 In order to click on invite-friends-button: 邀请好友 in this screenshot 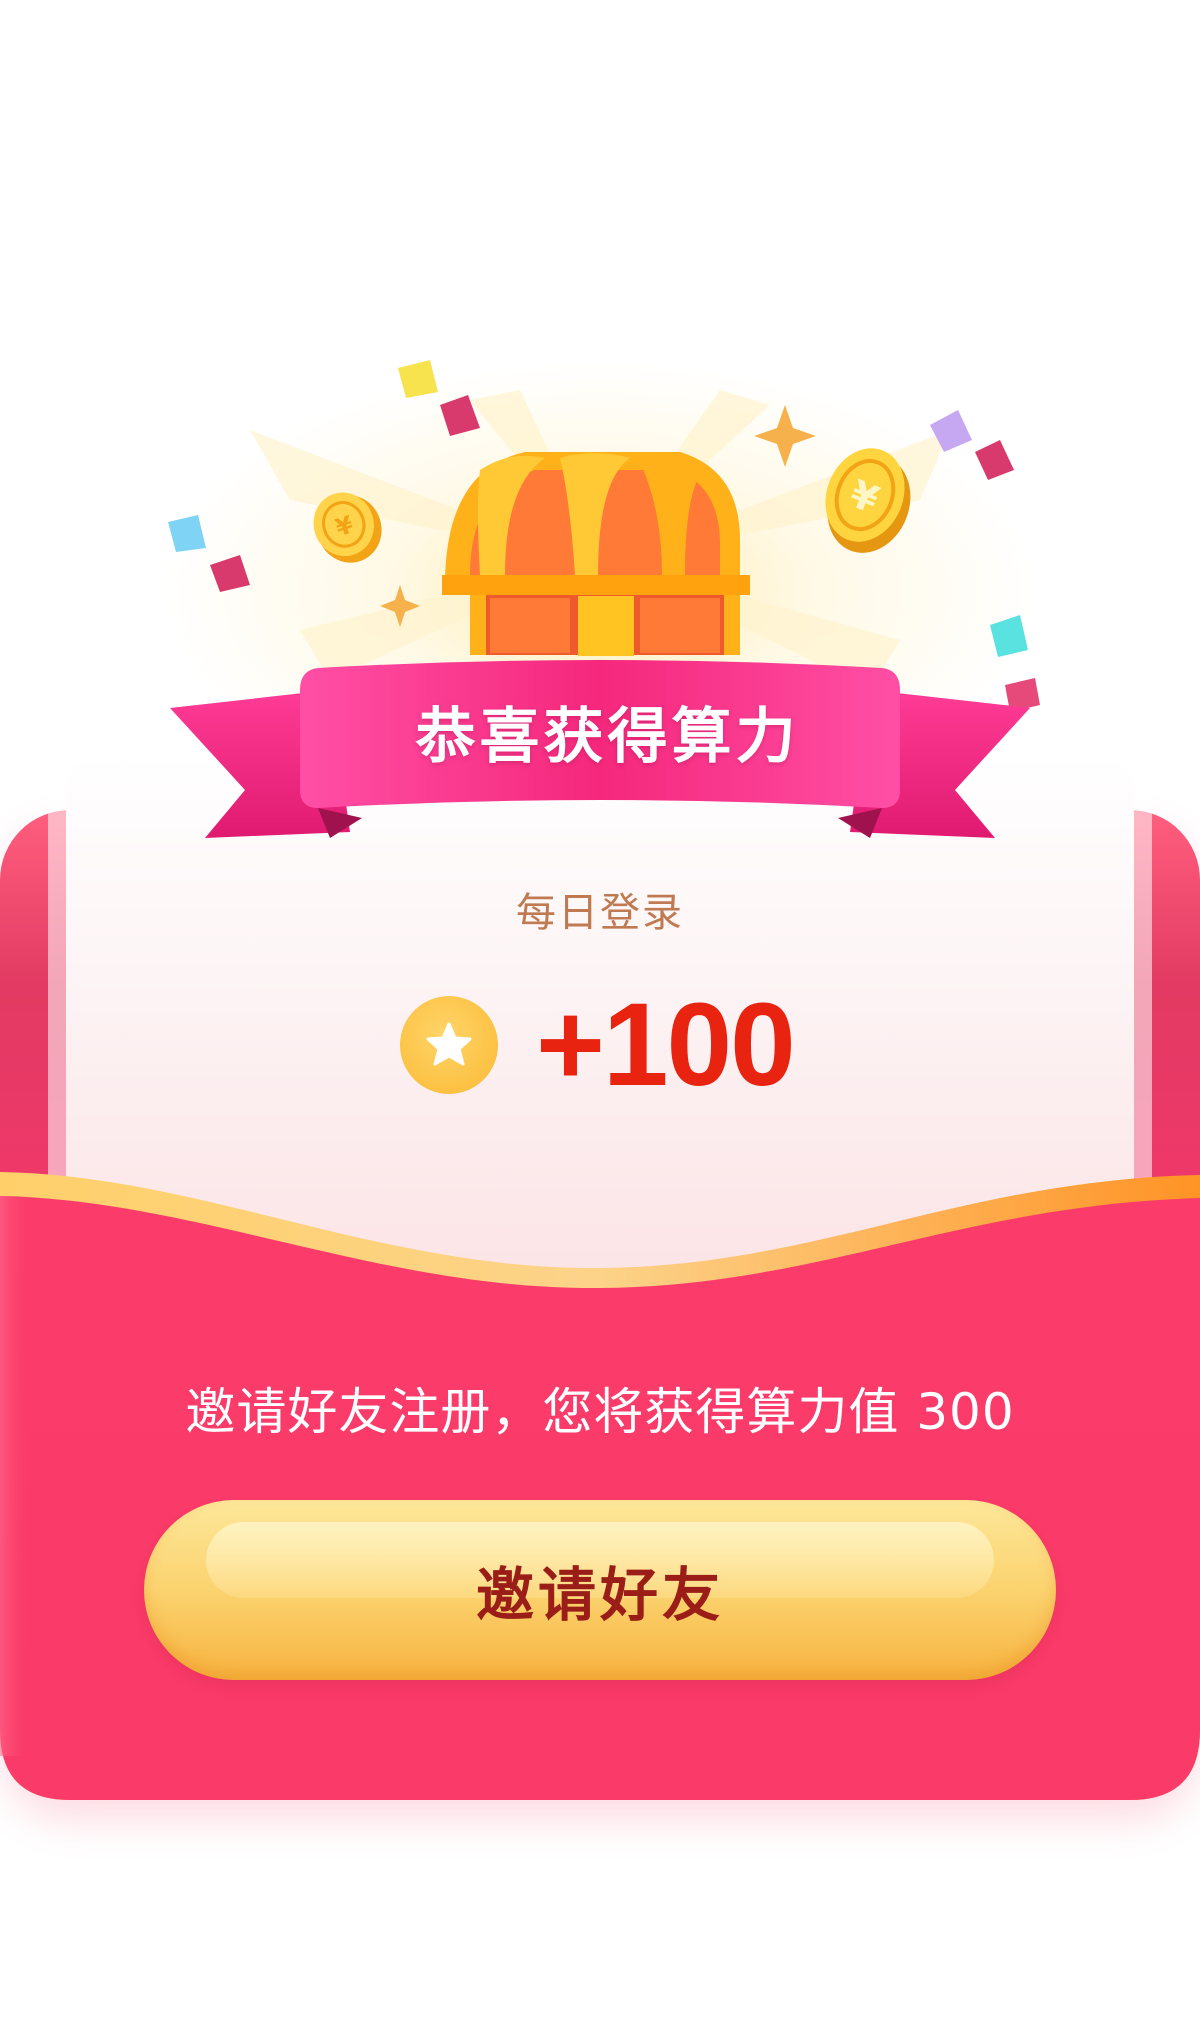, I will do `click(600, 1590)`.